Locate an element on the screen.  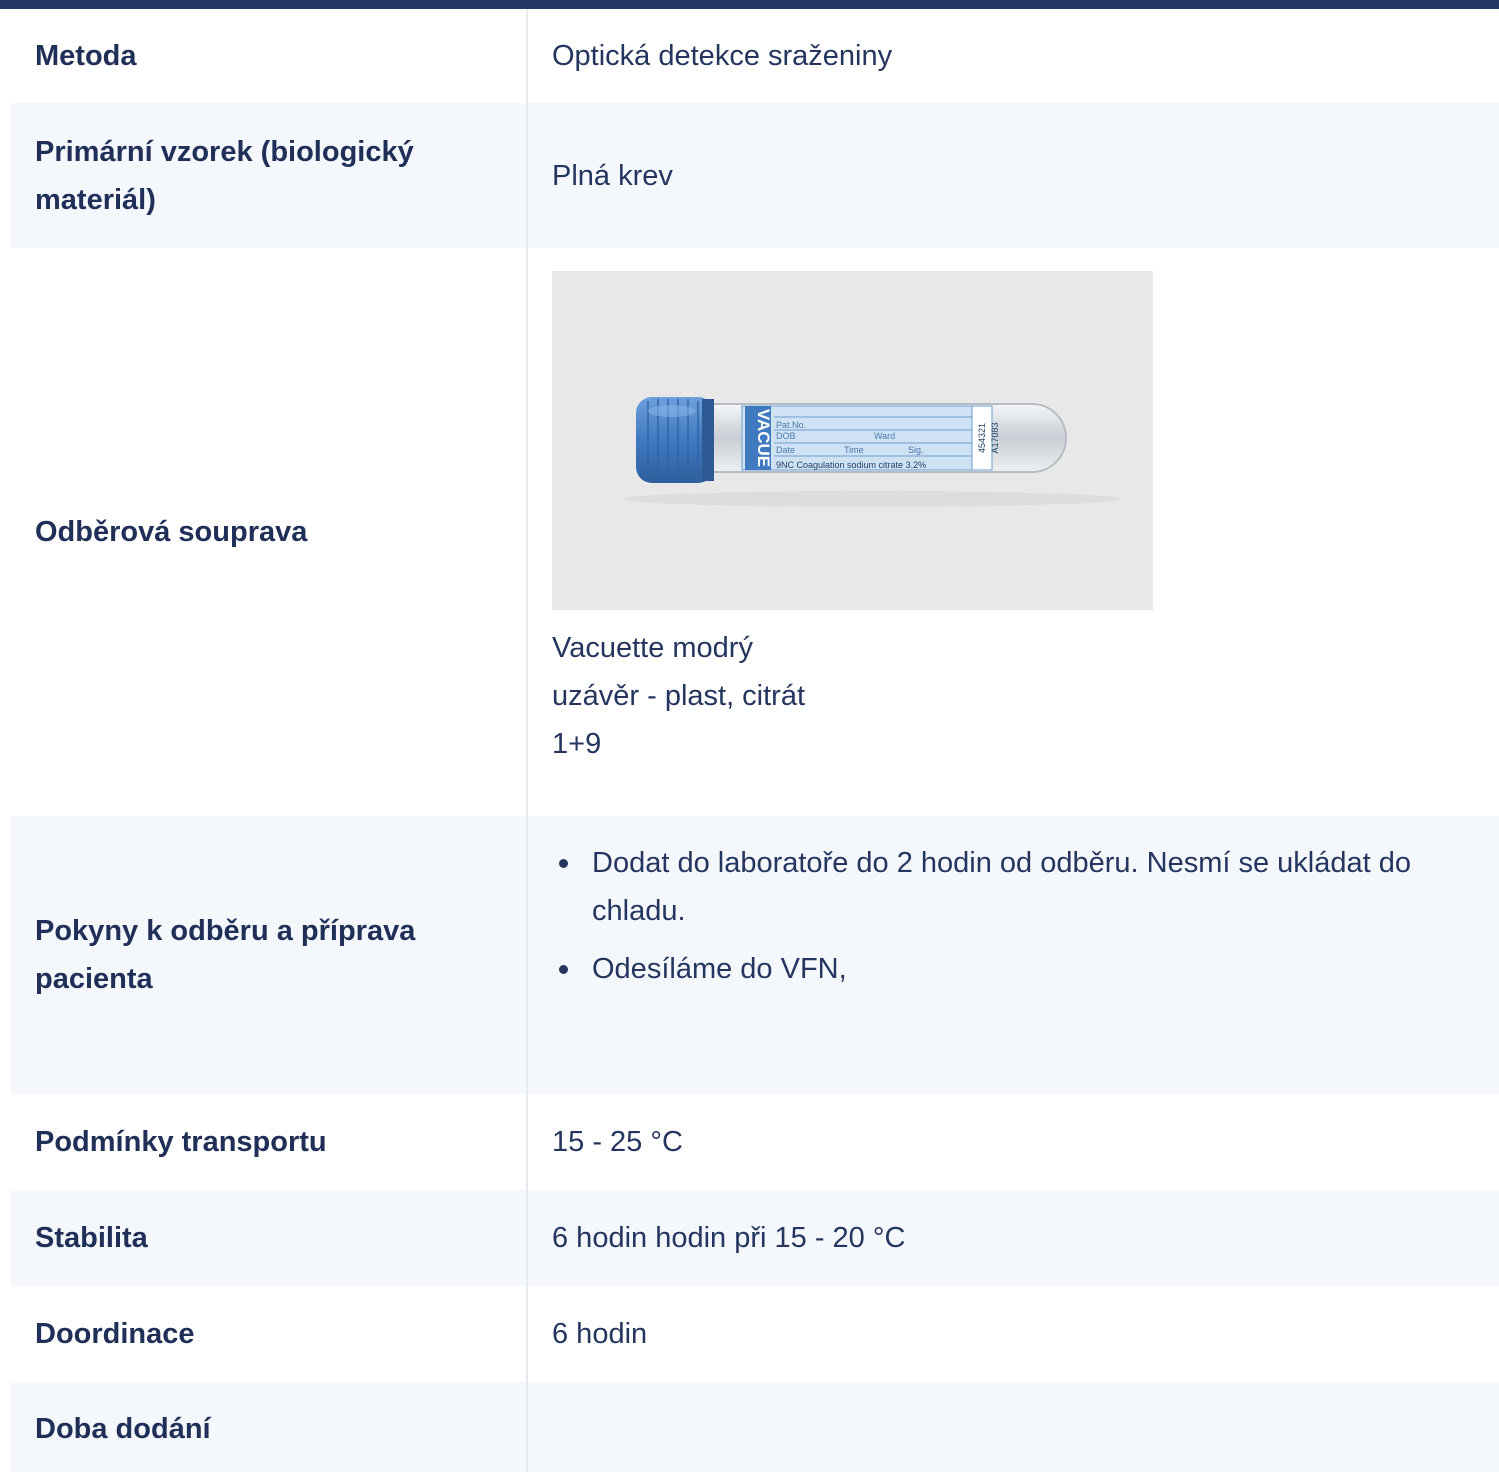
table-top-border is located at coordinates (749, 4).